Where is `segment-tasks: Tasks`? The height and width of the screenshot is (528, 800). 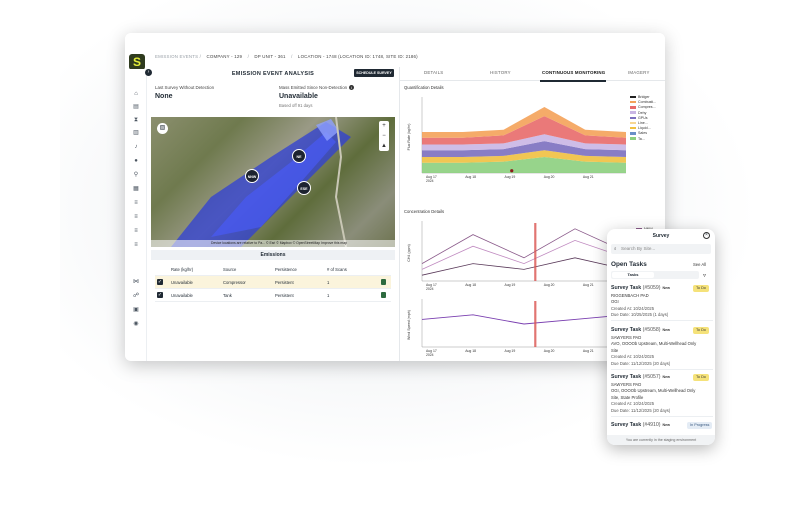
segment-tasks: Tasks is located at coordinates (633, 275).